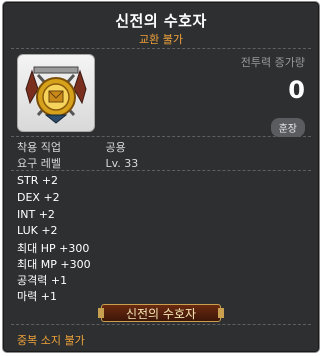 Image resolution: width=324 pixels, height=356 pixels. I want to click on requirement-label: 요구 레벨, so click(39, 163).